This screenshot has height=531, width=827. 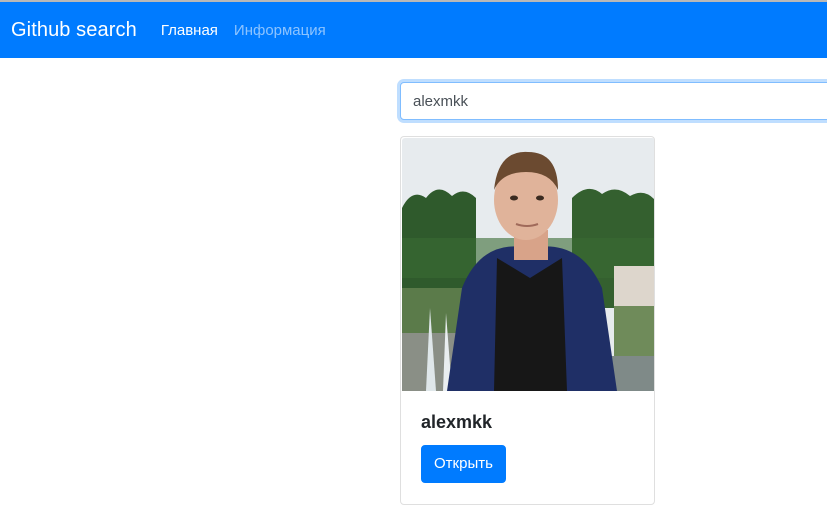 I want to click on search-input, so click(x=613, y=101).